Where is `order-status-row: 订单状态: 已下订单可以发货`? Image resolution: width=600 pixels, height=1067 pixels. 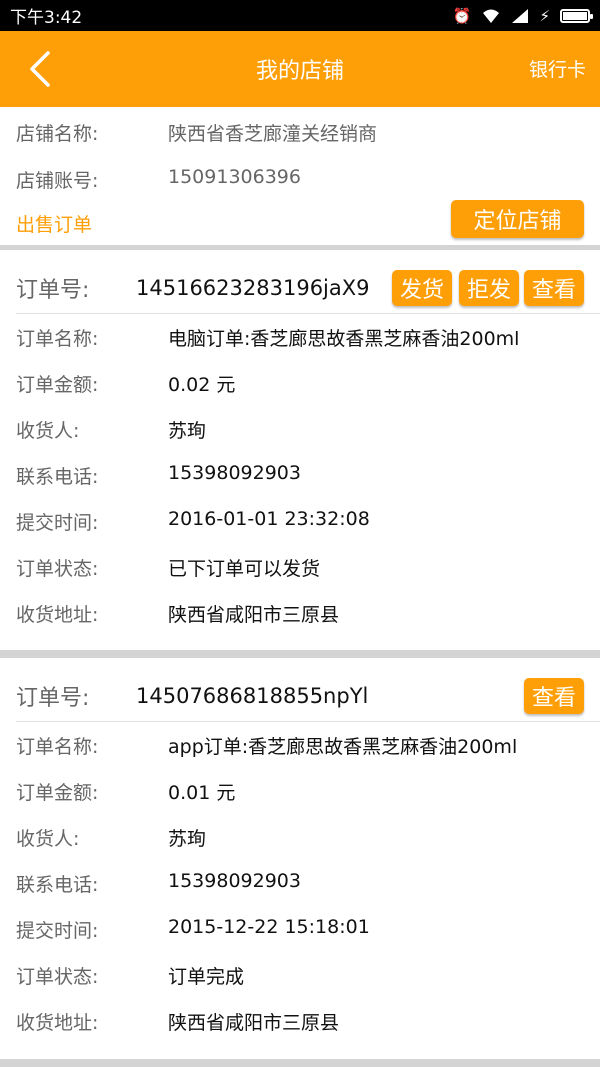 order-status-row: 订单状态: 已下订单可以发货 is located at coordinates (168, 567).